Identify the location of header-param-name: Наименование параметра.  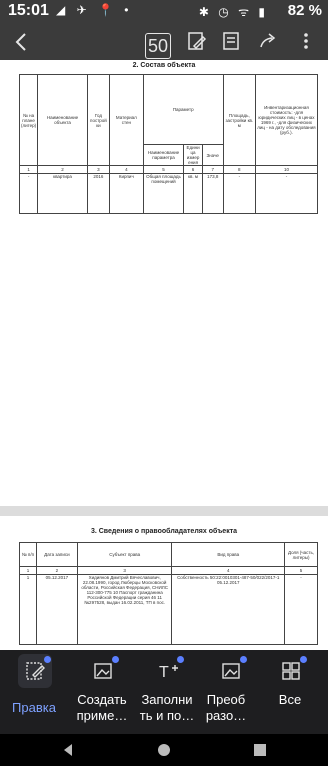
(163, 155).